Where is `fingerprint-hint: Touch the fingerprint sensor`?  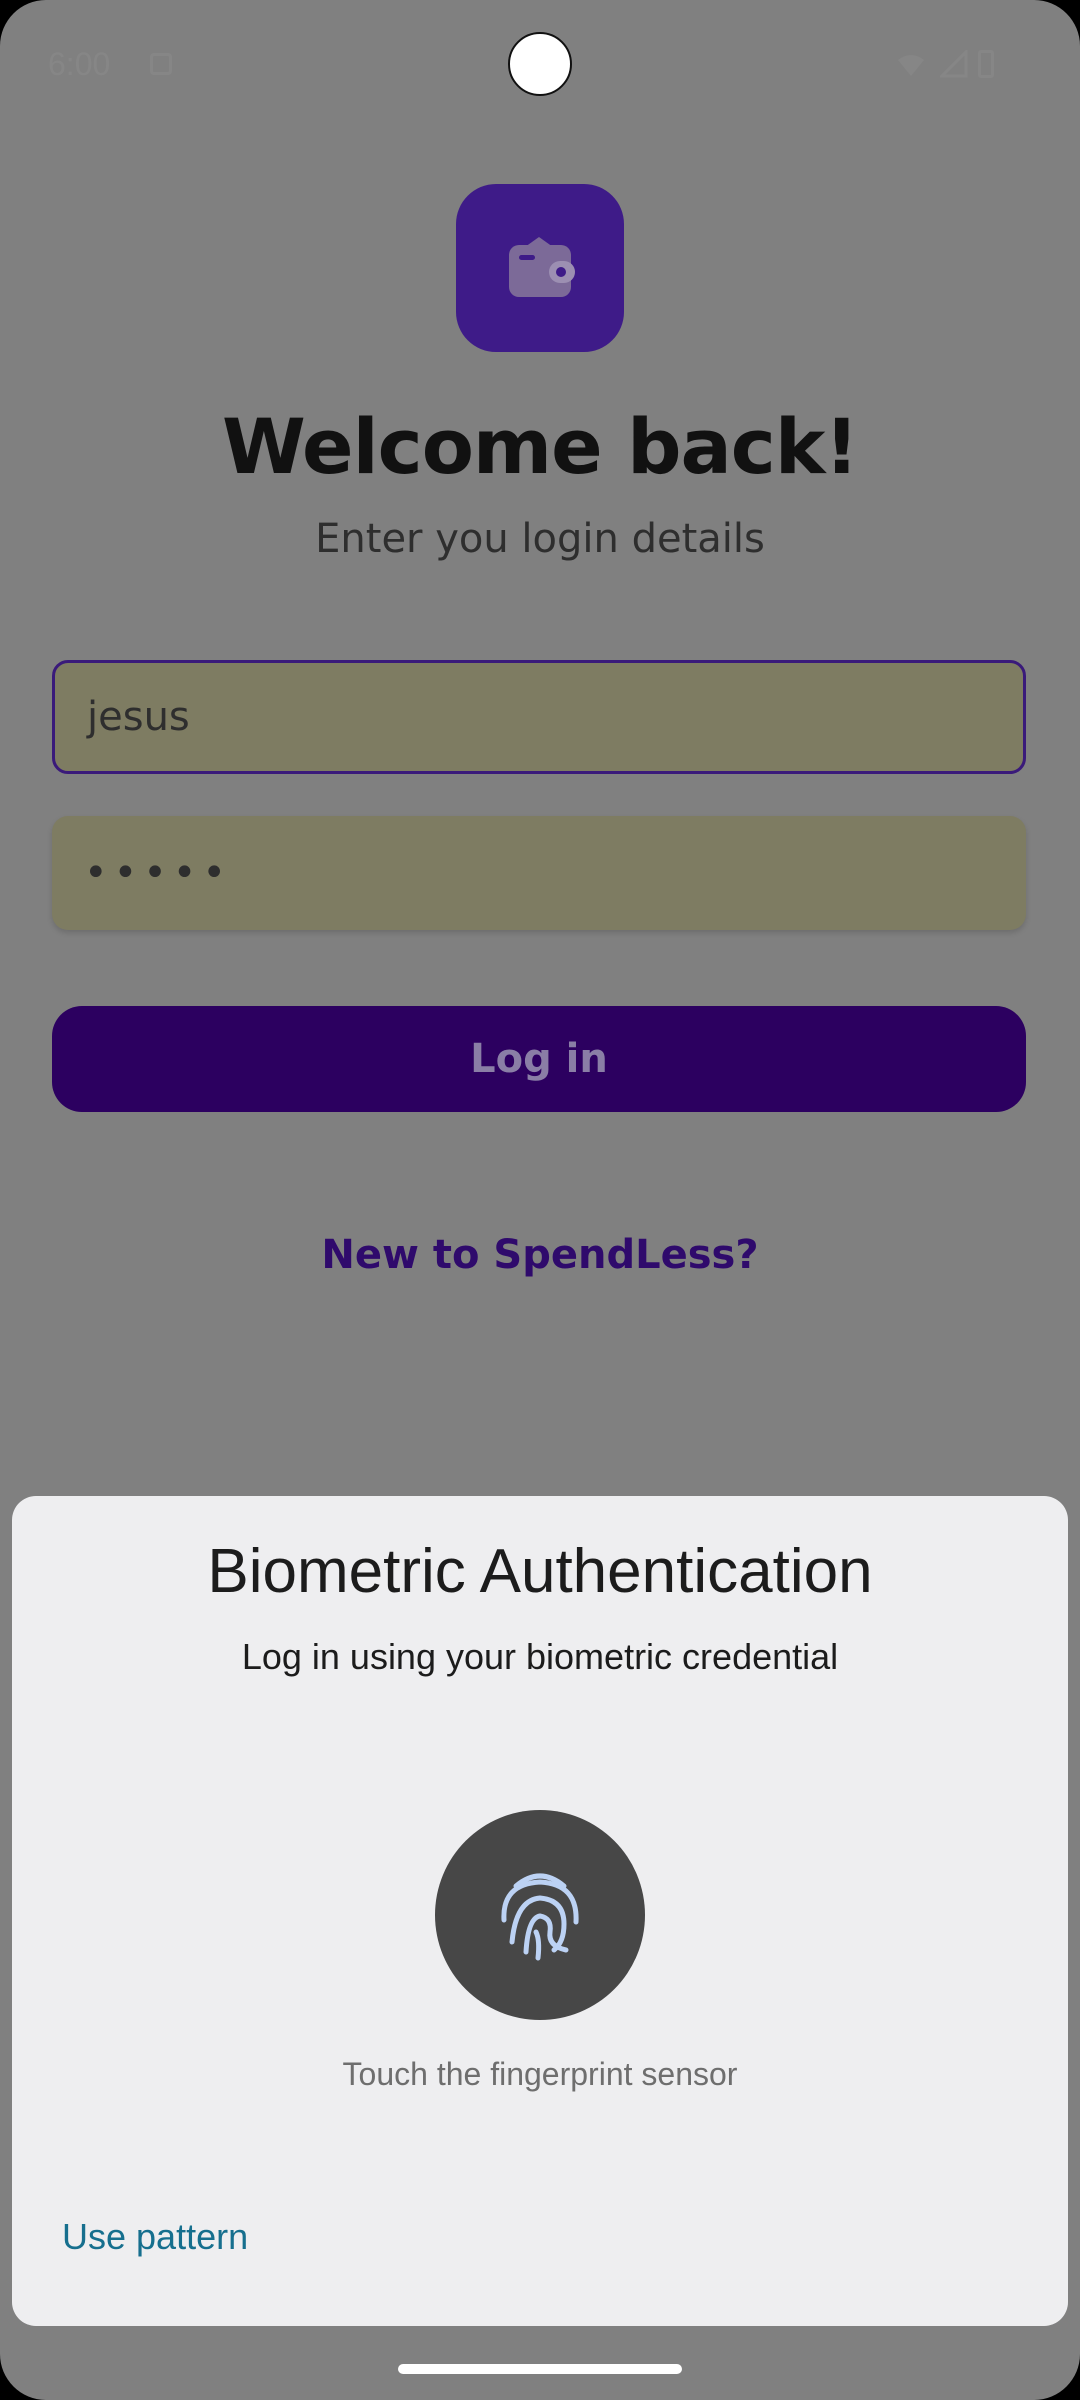 fingerprint-hint: Touch the fingerprint sensor is located at coordinates (540, 2074).